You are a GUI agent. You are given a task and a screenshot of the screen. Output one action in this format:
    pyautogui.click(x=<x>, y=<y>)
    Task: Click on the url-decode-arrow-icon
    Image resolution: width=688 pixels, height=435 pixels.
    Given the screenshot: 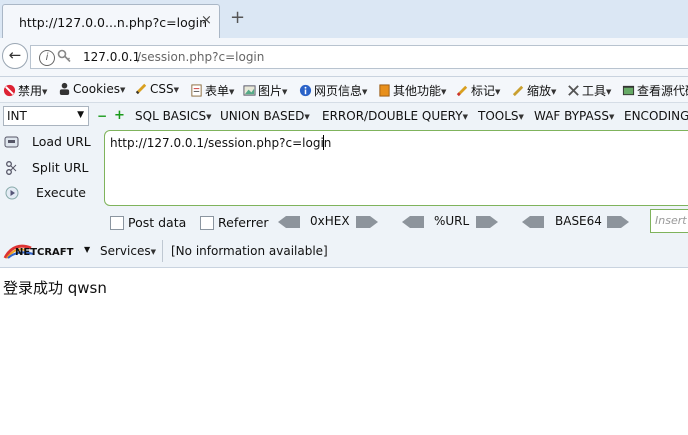 What is the action you would take?
    pyautogui.click(x=413, y=222)
    